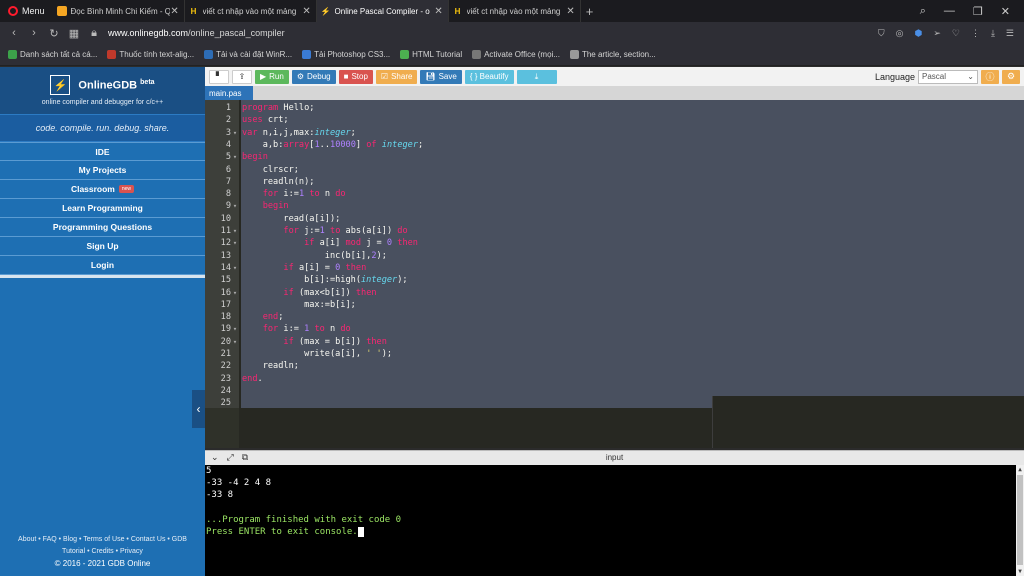 The height and width of the screenshot is (576, 1024). I want to click on tagline: code. compile. run. debug. share., so click(102, 128).